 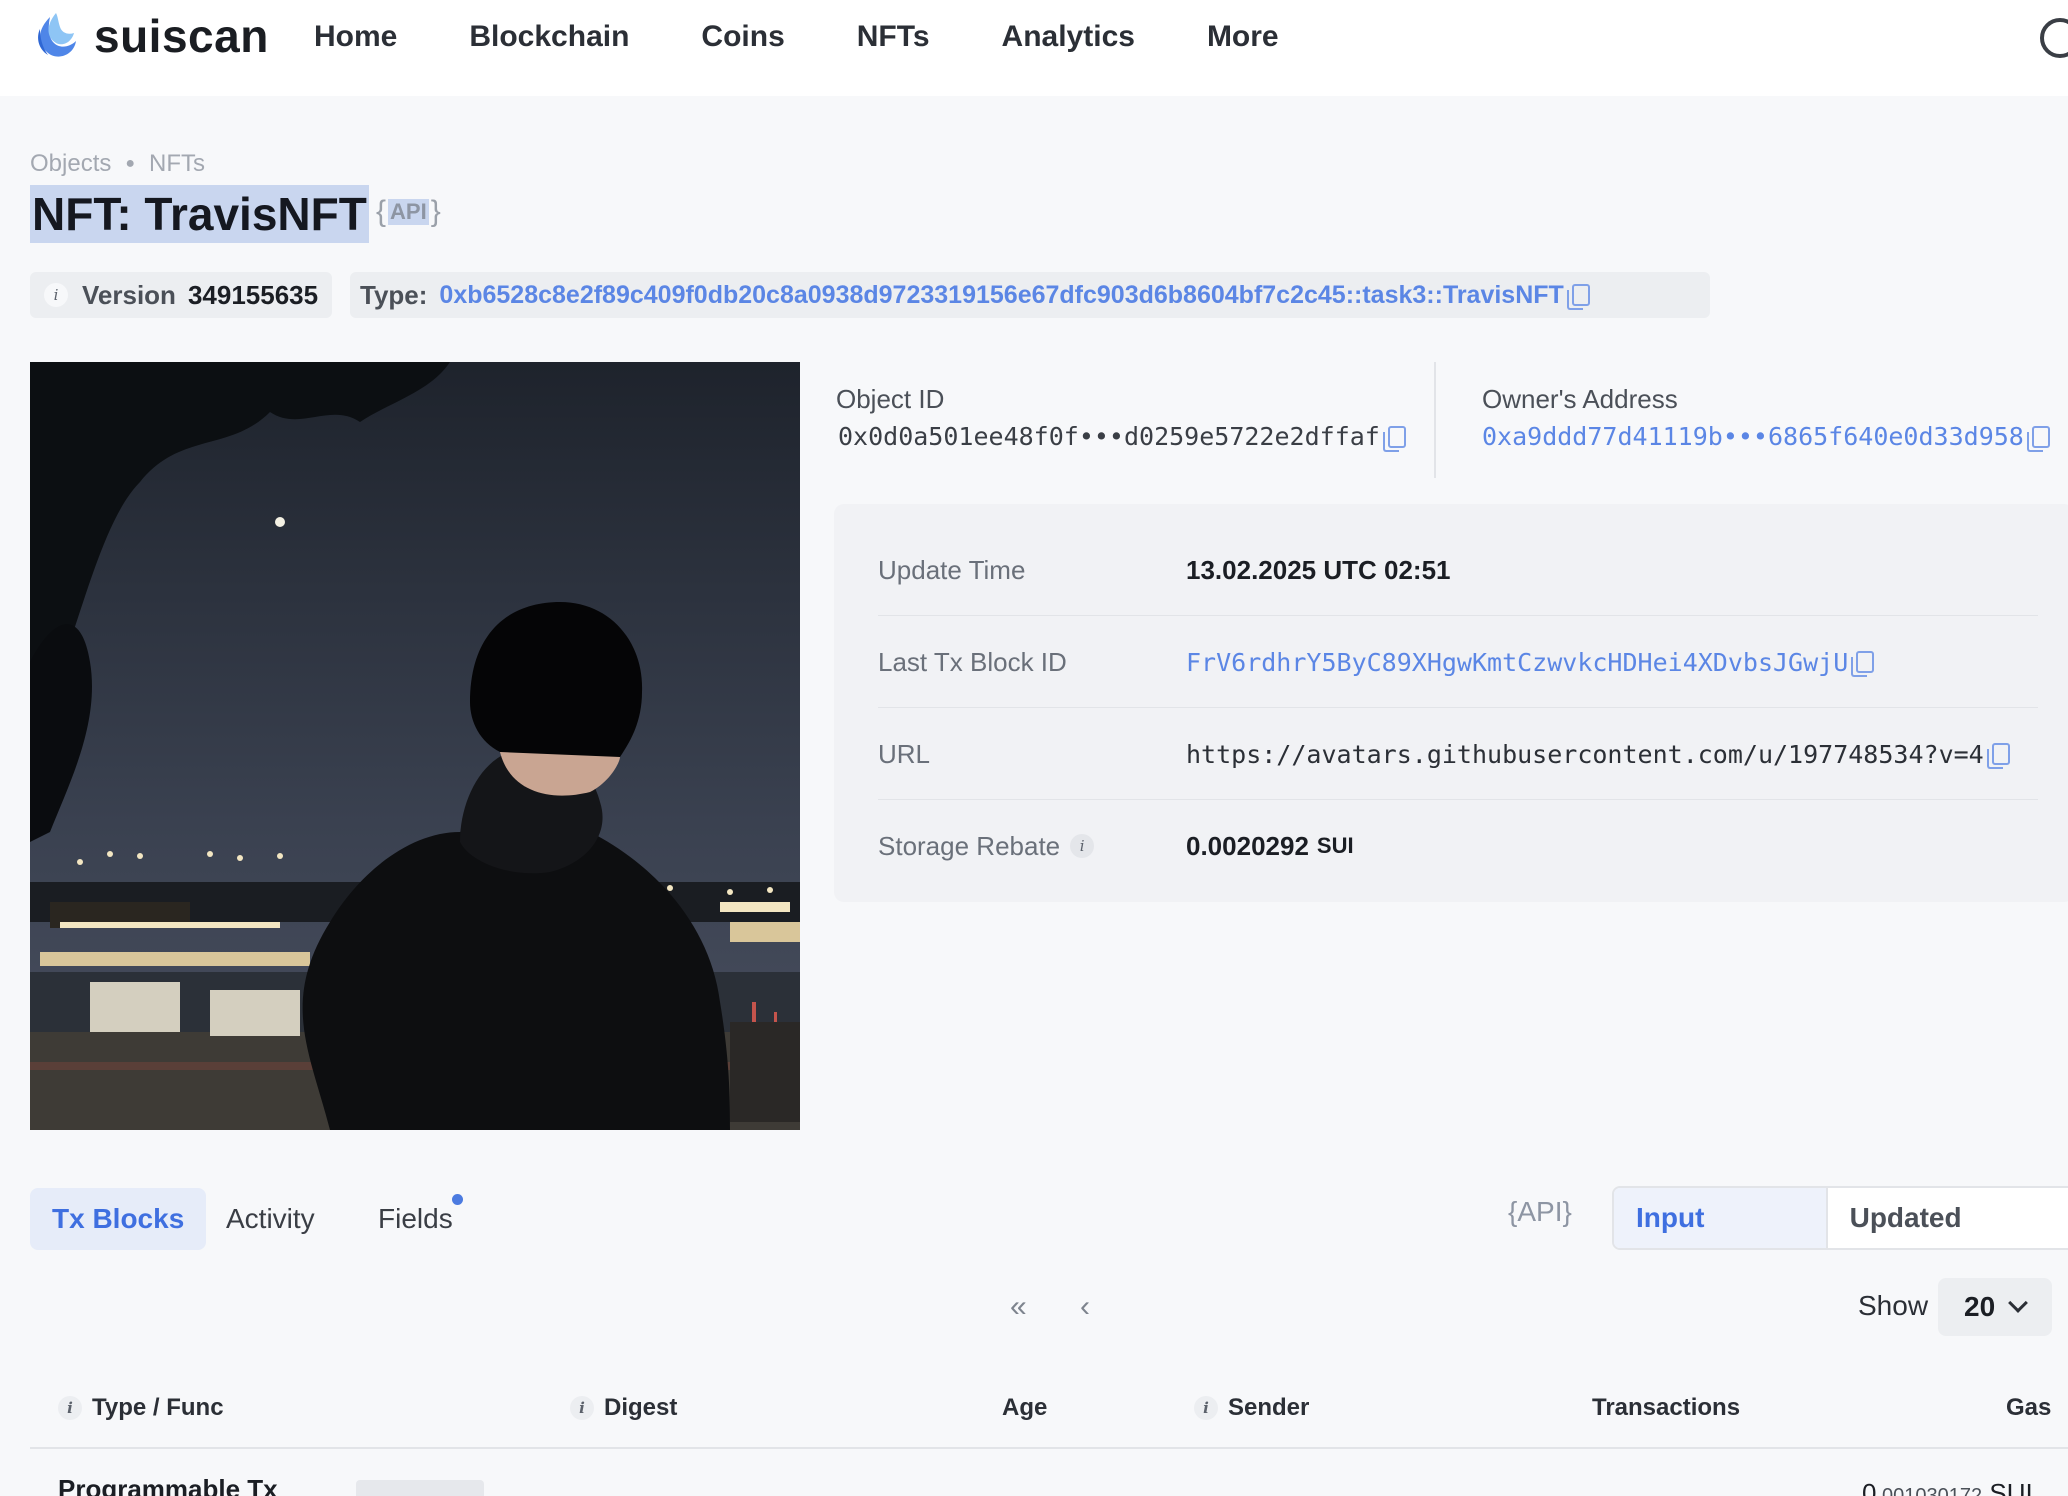 I want to click on column-age: Age, so click(x=1024, y=1408).